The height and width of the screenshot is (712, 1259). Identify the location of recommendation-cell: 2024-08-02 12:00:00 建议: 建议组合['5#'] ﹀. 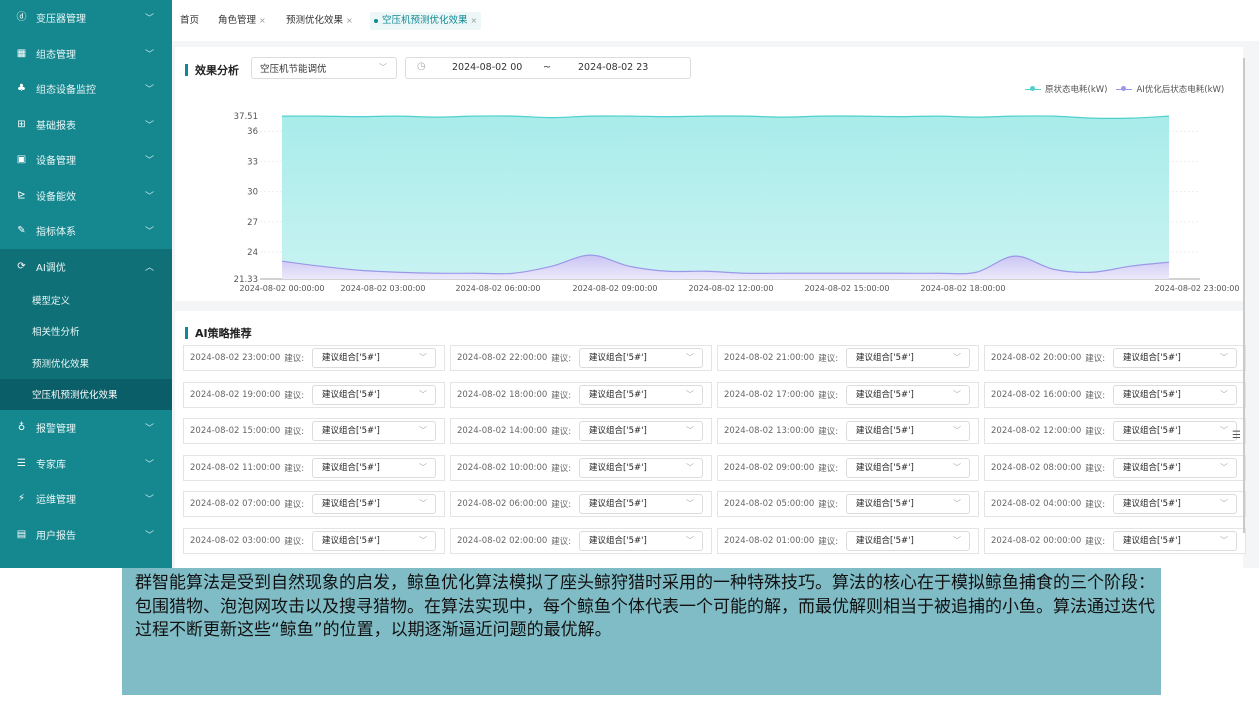
(1115, 431).